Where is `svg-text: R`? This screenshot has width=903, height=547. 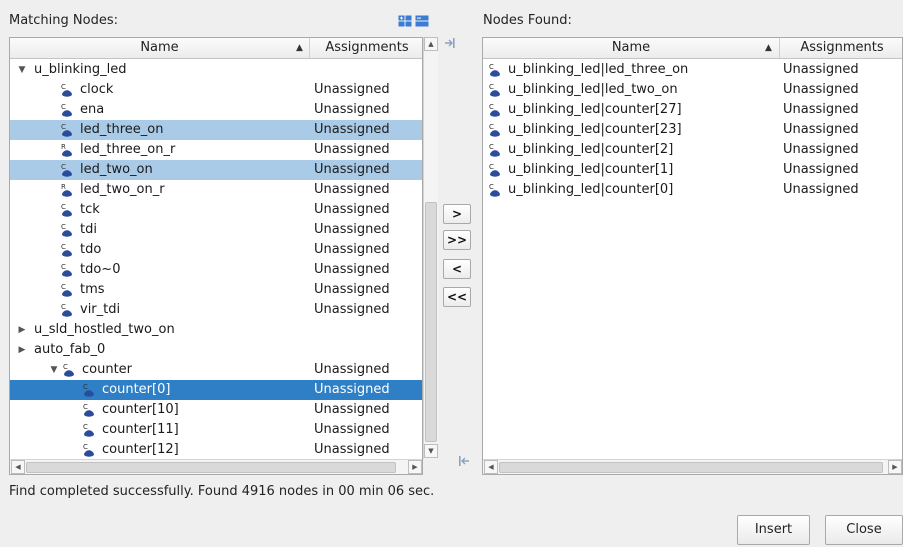 svg-text: R is located at coordinates (63, 147).